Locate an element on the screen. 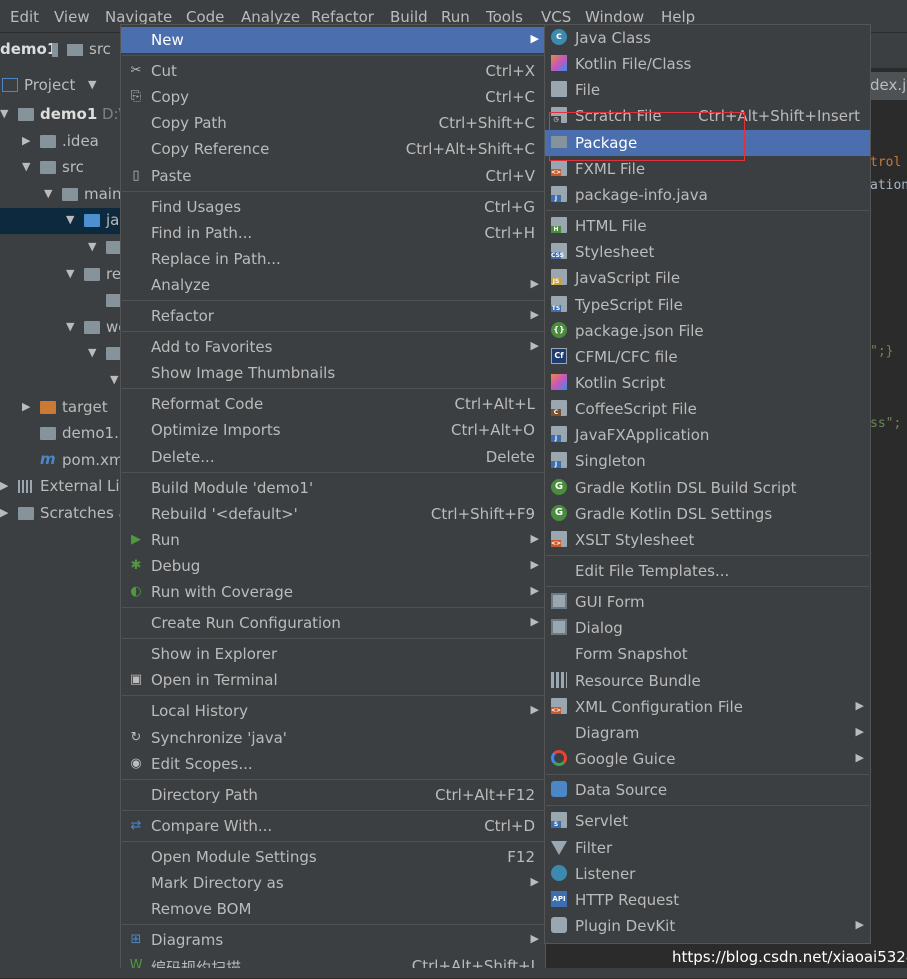 Image resolution: width=907 pixels, height=979 pixels. menu-item-refactor: Refactor ▶ is located at coordinates (333, 316).